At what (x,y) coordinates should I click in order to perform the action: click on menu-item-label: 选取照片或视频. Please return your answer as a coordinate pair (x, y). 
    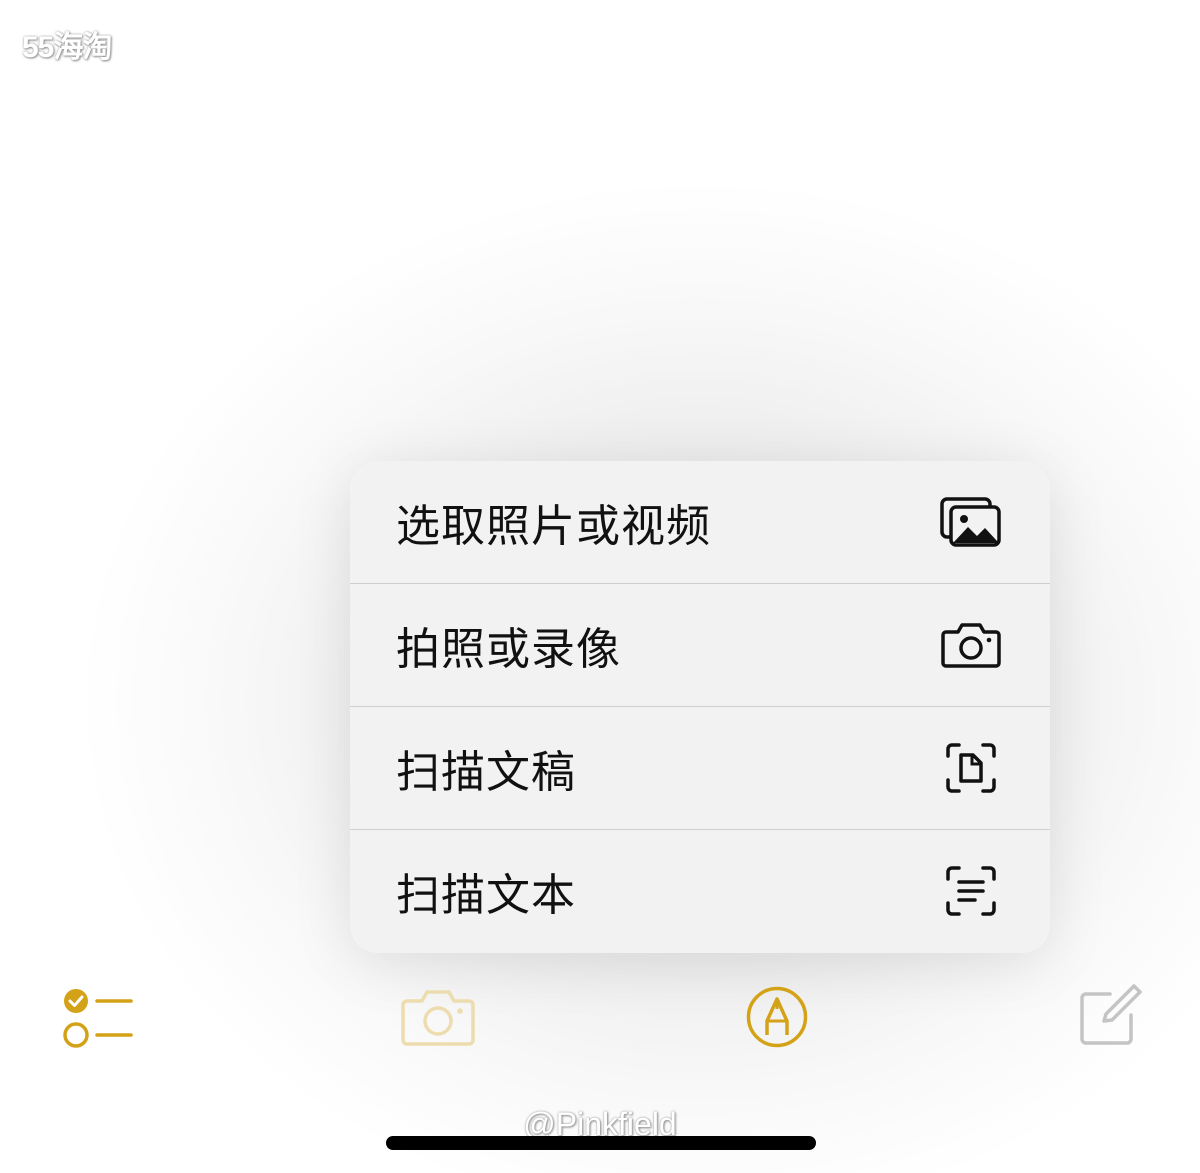
    Looking at the image, I should click on (553, 526).